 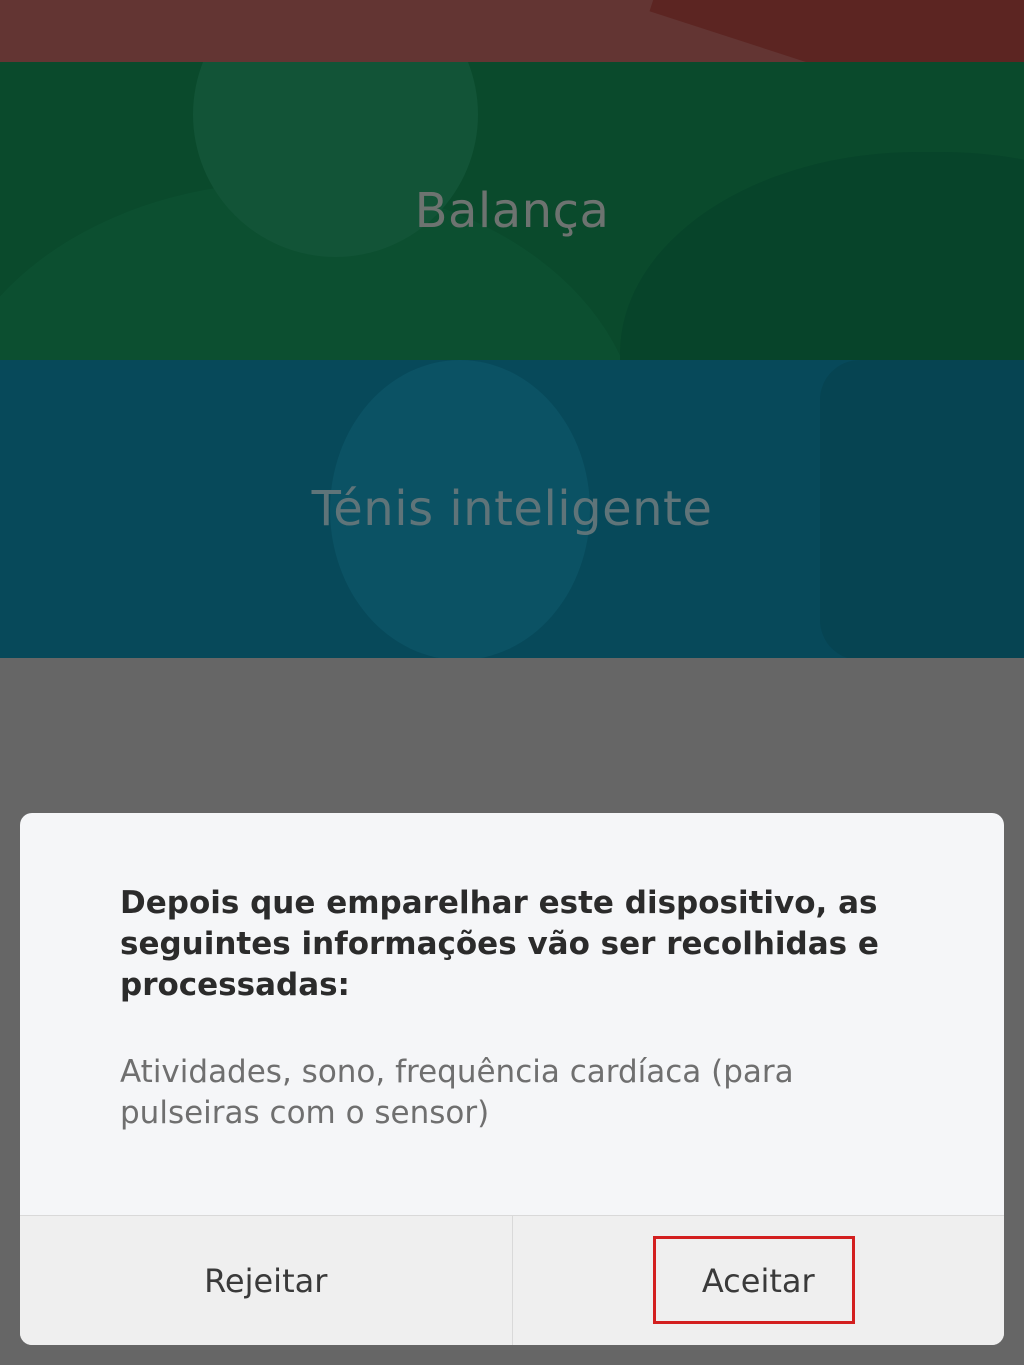 I want to click on dialog-actions: Rejeitar Aceitar, so click(x=512, y=1280).